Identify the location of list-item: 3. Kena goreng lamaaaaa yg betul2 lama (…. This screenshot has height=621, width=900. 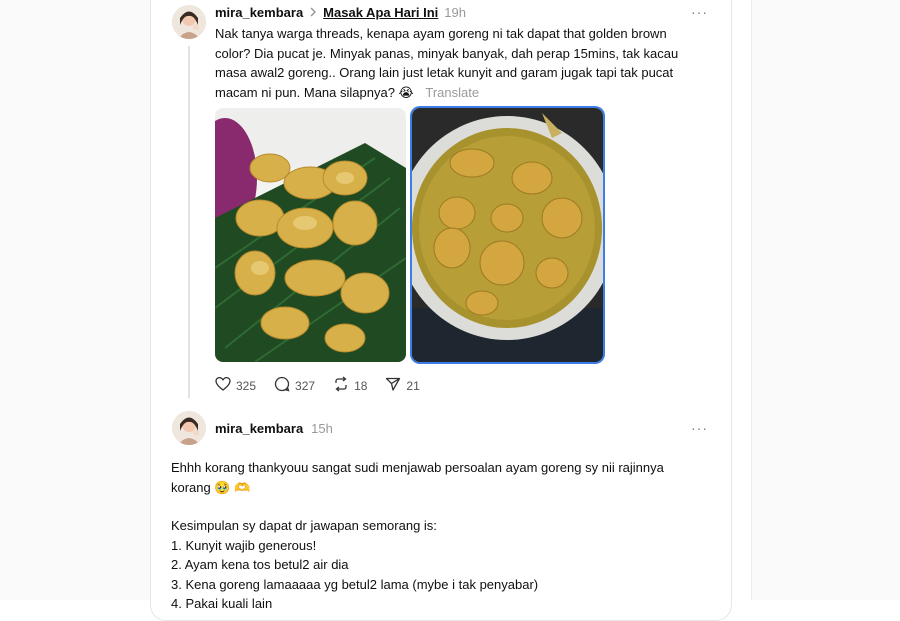
(355, 584).